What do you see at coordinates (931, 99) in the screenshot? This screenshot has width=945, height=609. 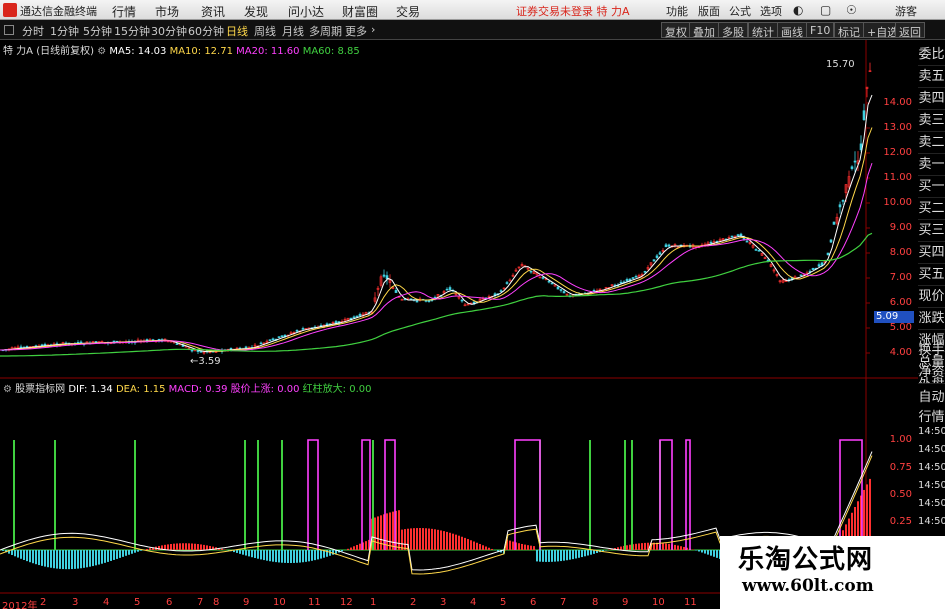 I see `sidebar-item: 卖四` at bounding box center [931, 99].